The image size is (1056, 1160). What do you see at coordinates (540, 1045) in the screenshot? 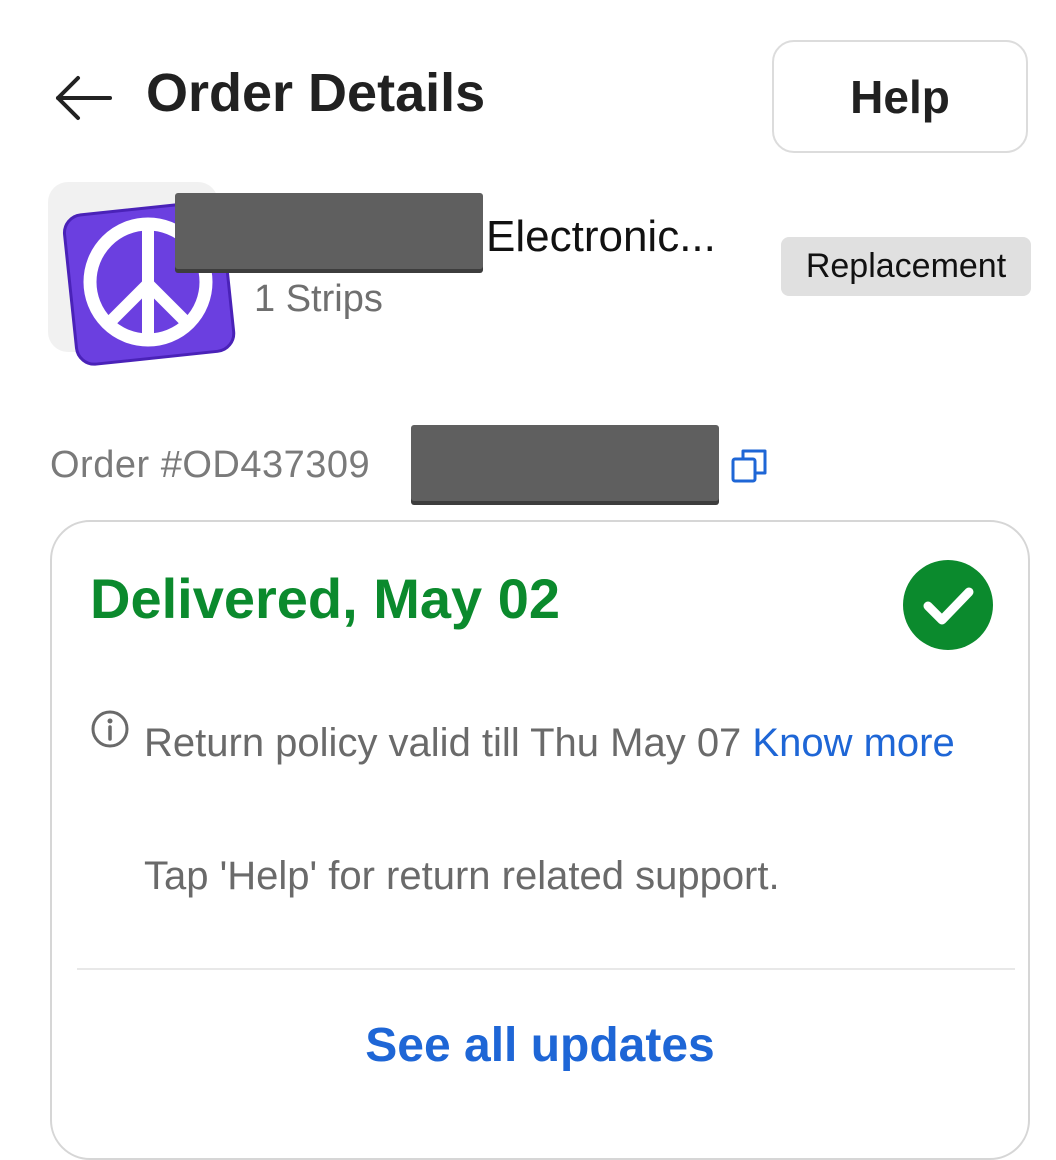
I see `see-all-updates-link: See all updates` at bounding box center [540, 1045].